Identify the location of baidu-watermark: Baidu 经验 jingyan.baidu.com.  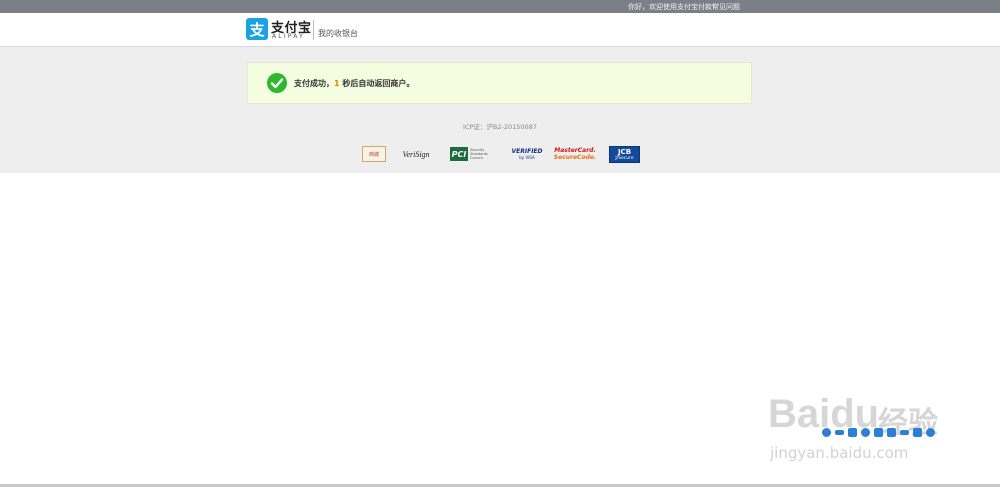
(875, 420).